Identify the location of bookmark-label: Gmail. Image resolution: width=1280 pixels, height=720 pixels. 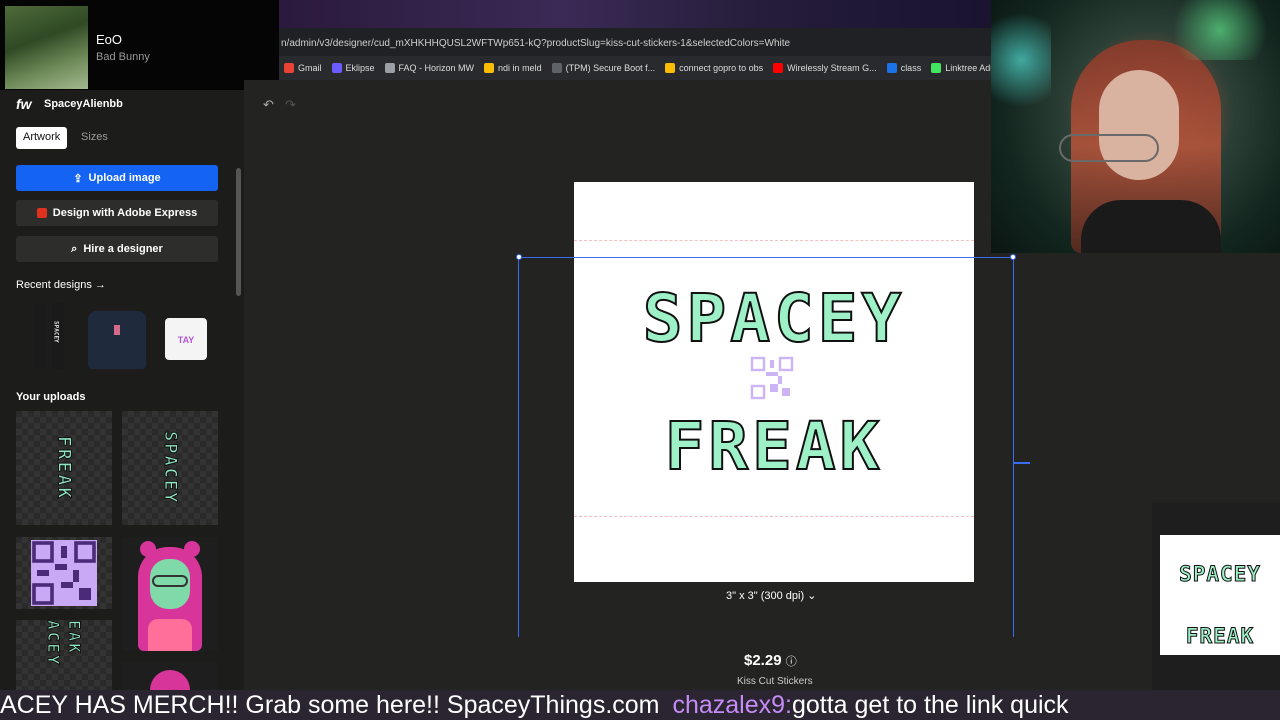
(310, 68).